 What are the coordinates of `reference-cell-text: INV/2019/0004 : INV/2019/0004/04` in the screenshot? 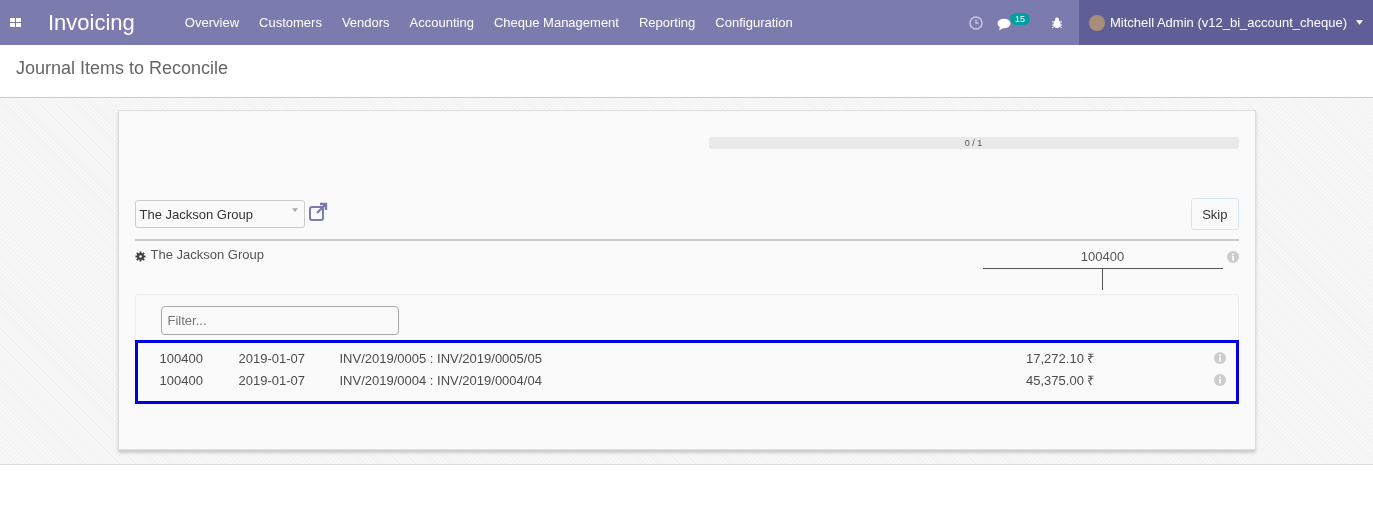 It's located at (441, 380).